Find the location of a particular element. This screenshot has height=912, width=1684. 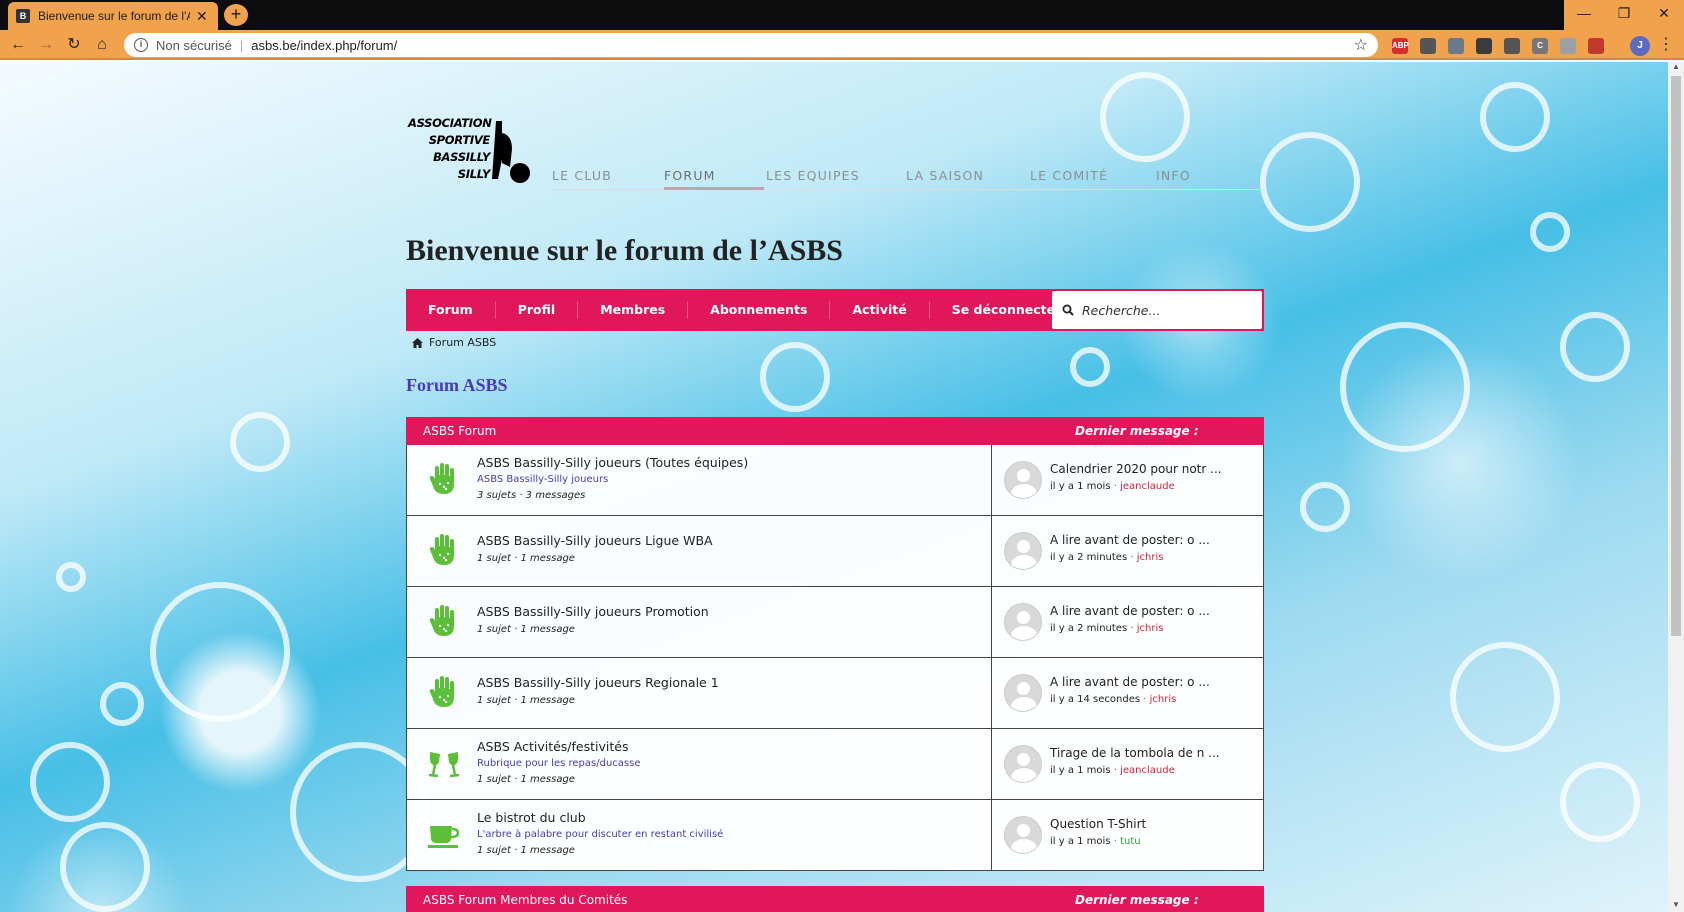

forum-nav-profil: Profil is located at coordinates (537, 310).